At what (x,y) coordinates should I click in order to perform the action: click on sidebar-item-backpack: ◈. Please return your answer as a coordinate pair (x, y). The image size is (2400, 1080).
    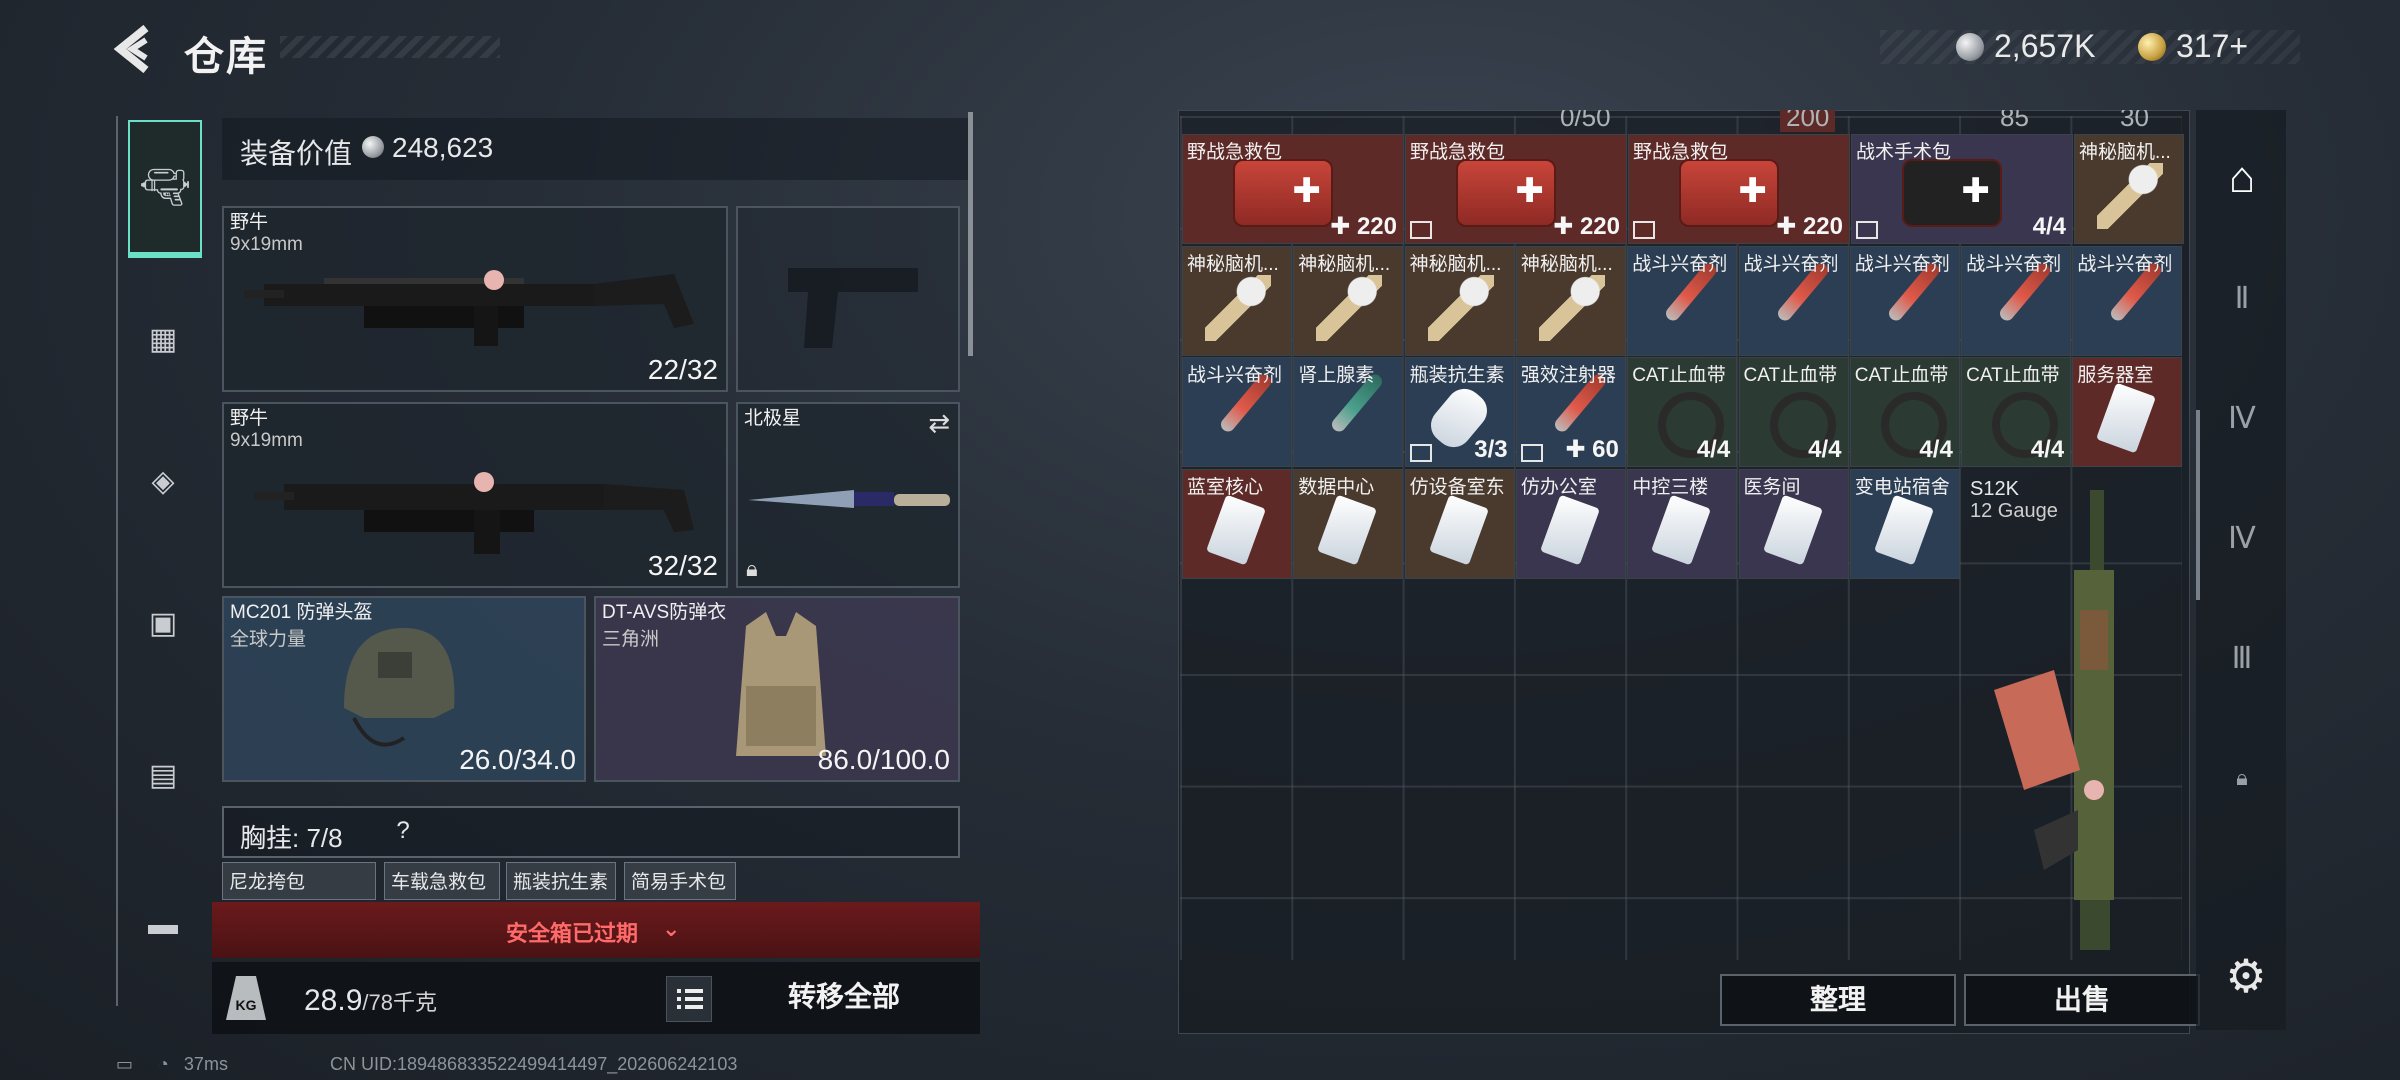
    Looking at the image, I should click on (163, 481).